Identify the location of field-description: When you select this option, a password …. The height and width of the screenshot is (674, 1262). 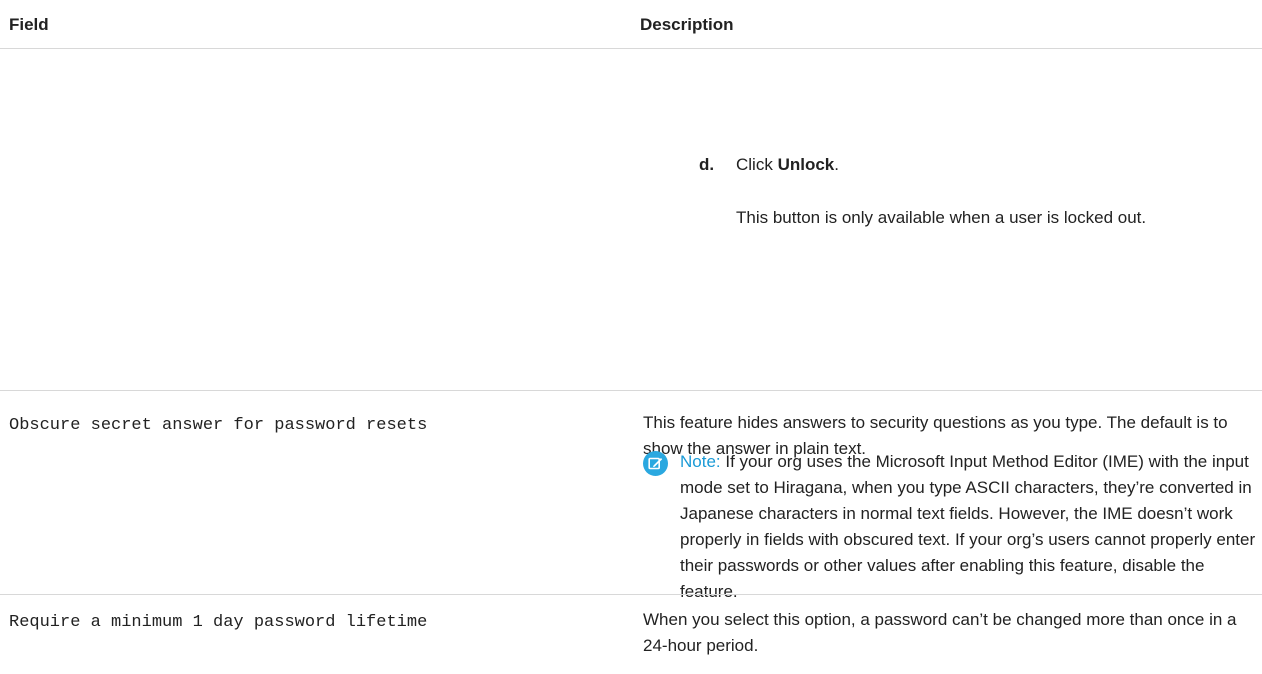
(940, 632).